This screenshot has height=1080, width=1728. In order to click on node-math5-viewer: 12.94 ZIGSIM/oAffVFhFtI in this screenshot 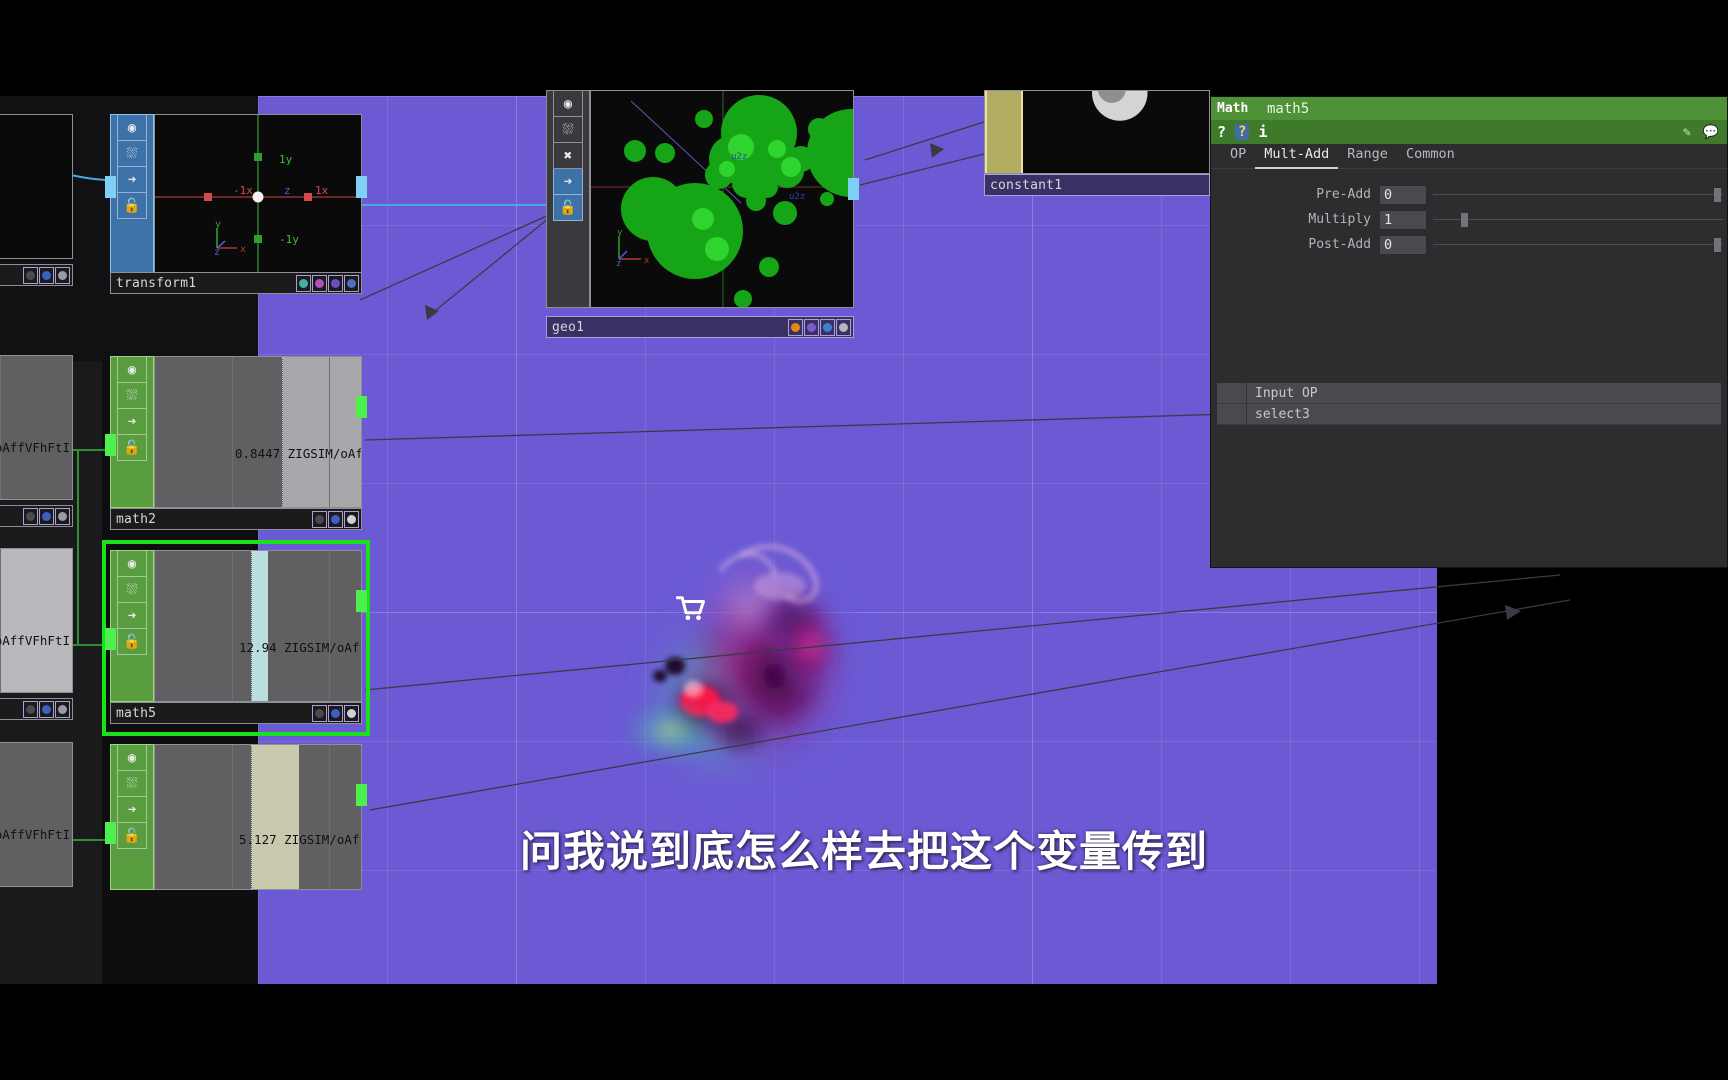, I will do `click(258, 626)`.